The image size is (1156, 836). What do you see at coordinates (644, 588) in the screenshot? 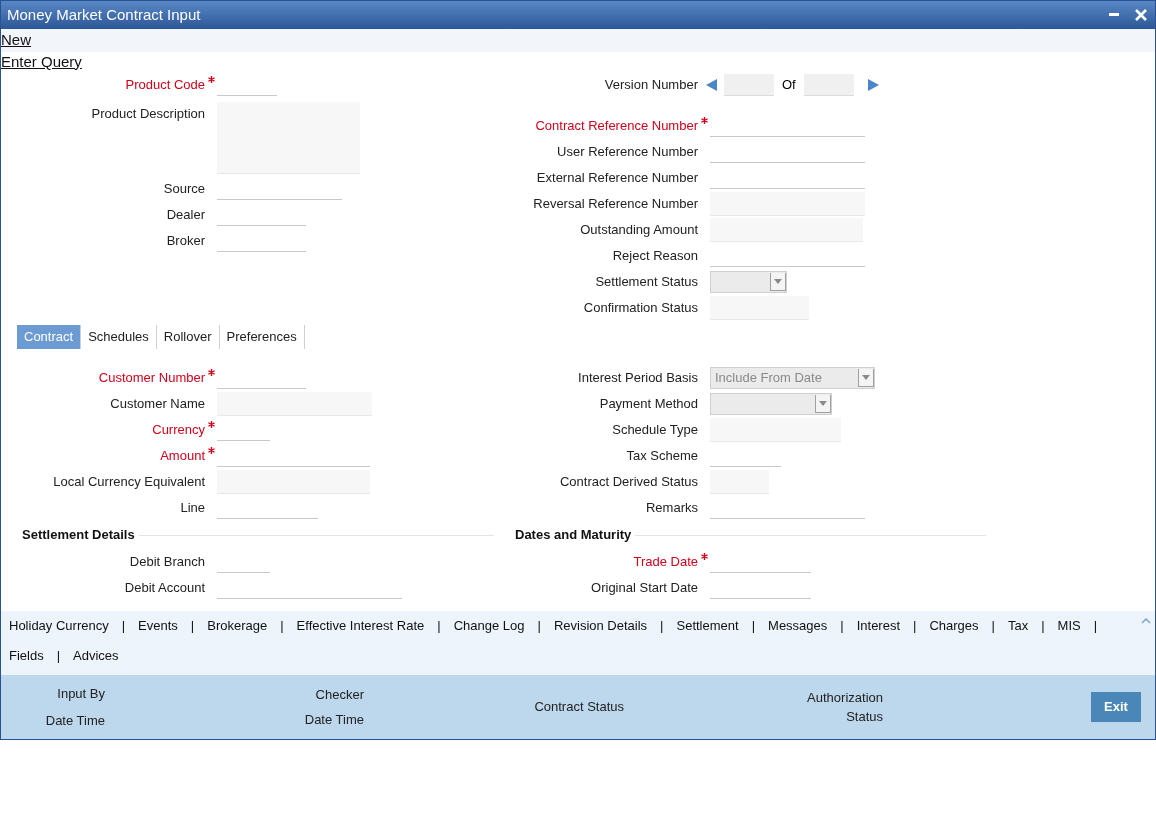
I see `field-label: Original Start Date` at bounding box center [644, 588].